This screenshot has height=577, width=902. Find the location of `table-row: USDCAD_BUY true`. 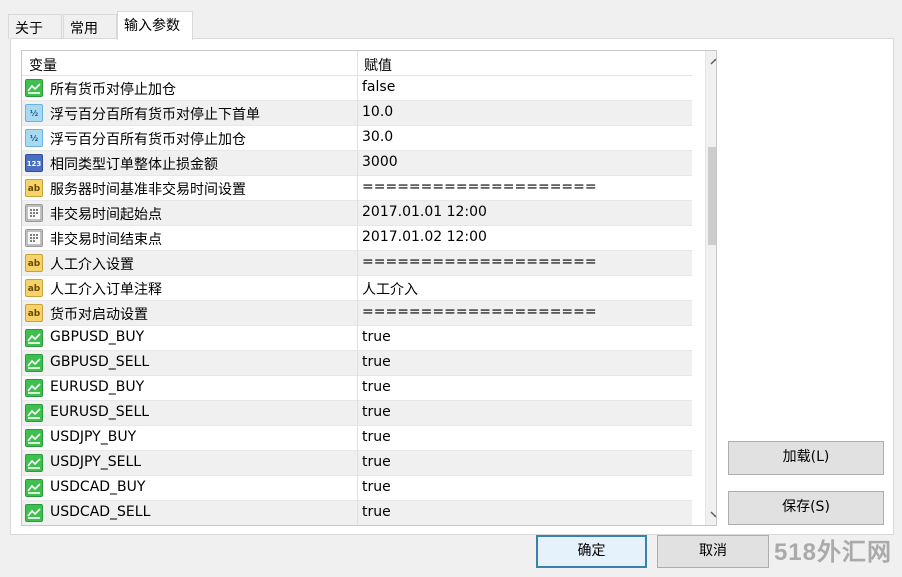

table-row: USDCAD_BUY true is located at coordinates (357, 488).